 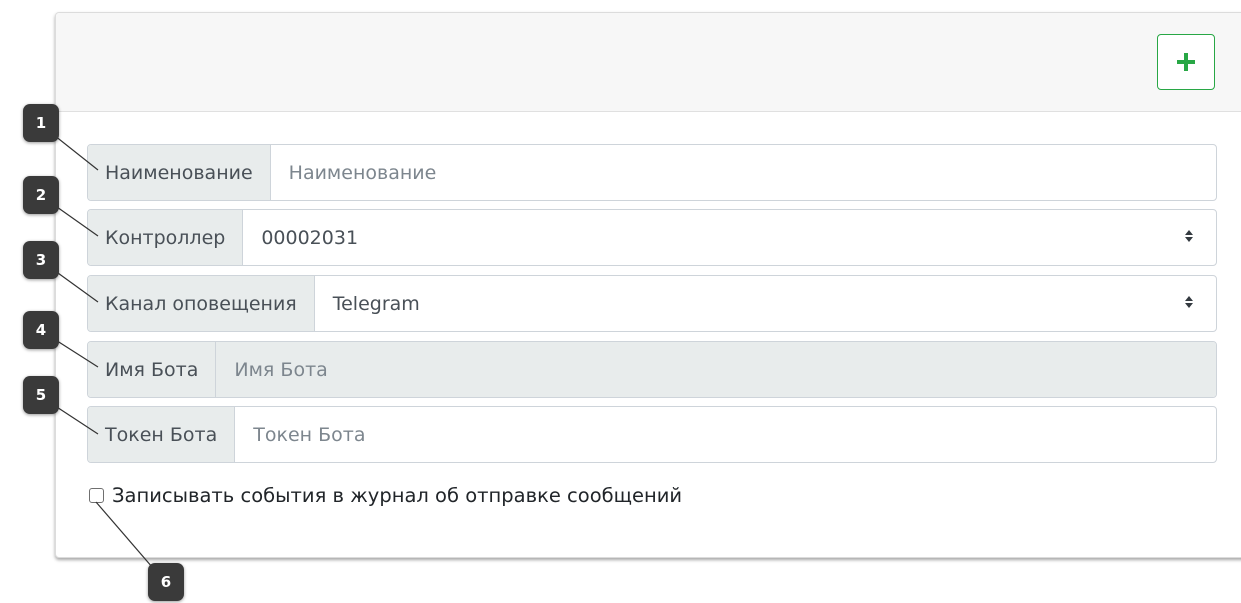 I want to click on channel-select: Telegram, so click(x=765, y=303).